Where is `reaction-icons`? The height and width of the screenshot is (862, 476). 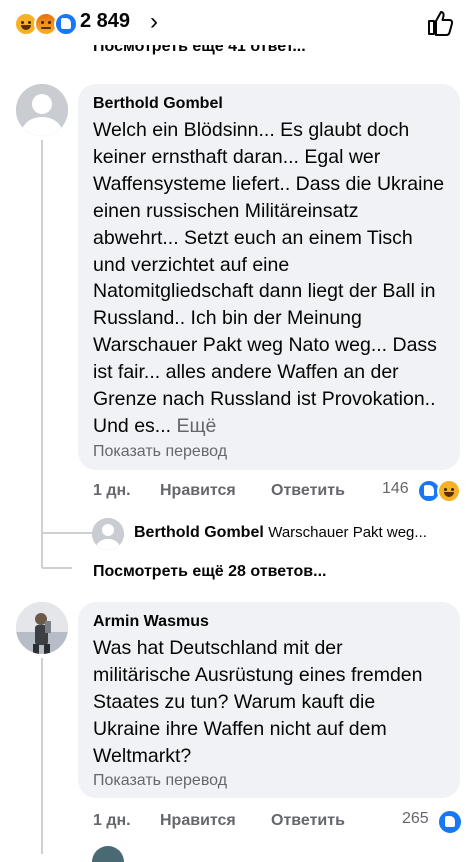
reaction-icons is located at coordinates (440, 490).